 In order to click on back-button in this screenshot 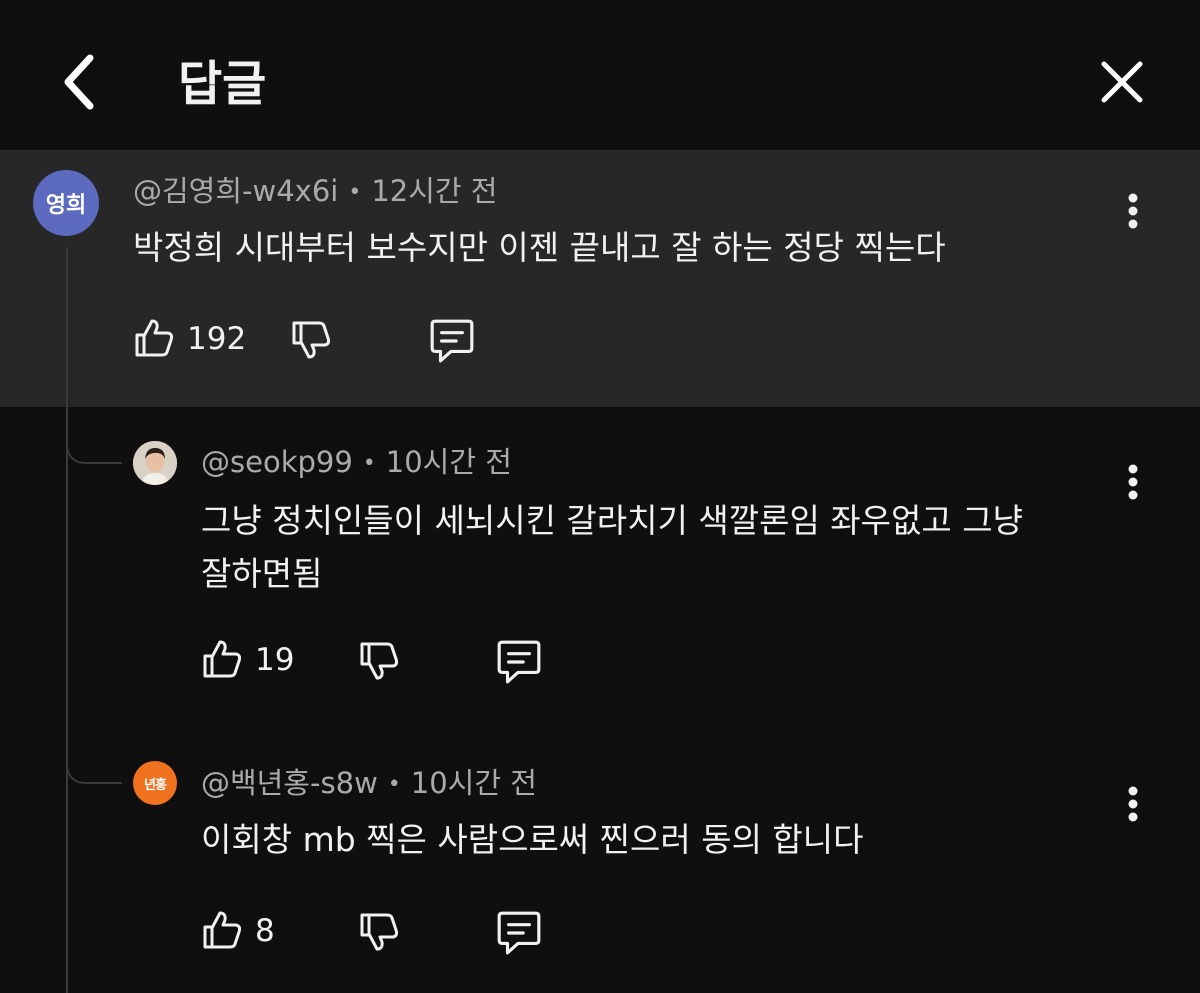, I will do `click(80, 82)`.